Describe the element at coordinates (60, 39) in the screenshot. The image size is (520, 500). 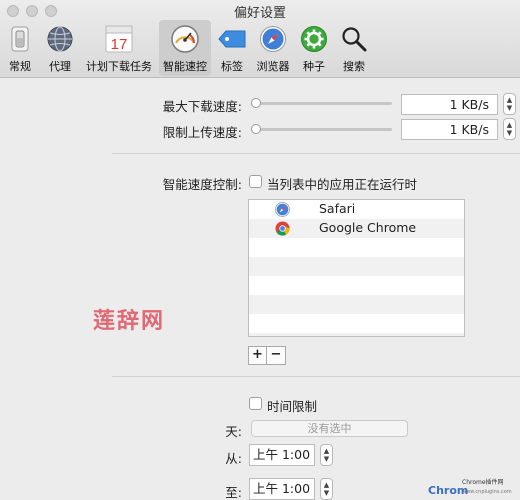
I see `globe-icon` at that location.